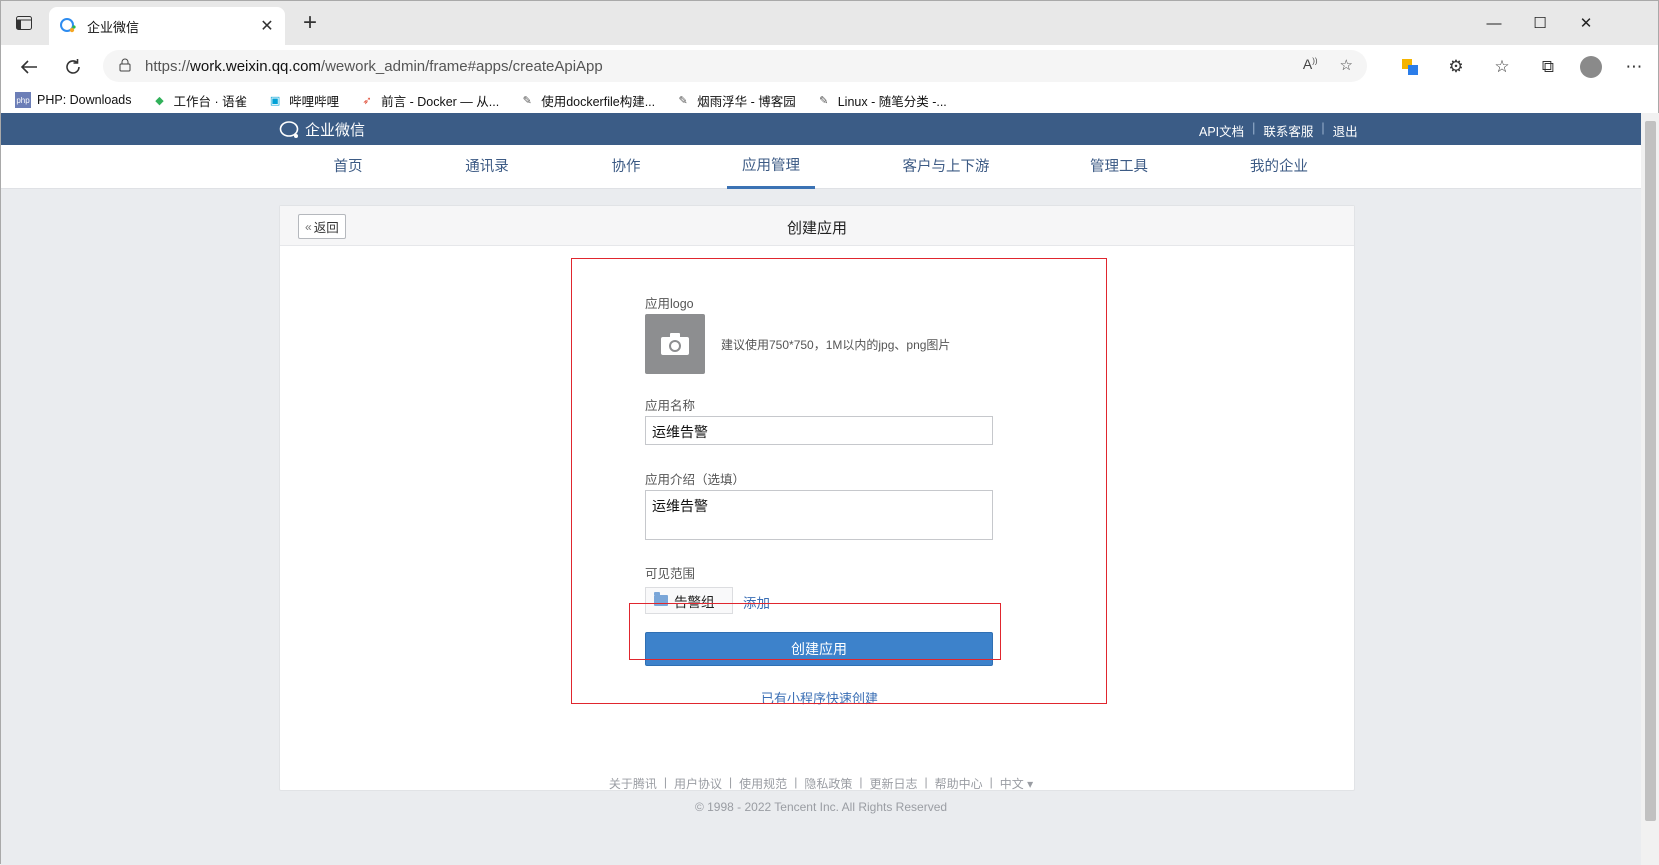 The height and width of the screenshot is (865, 1659). Describe the element at coordinates (1650, 471) in the screenshot. I see `scrollbar-thumb` at that location.